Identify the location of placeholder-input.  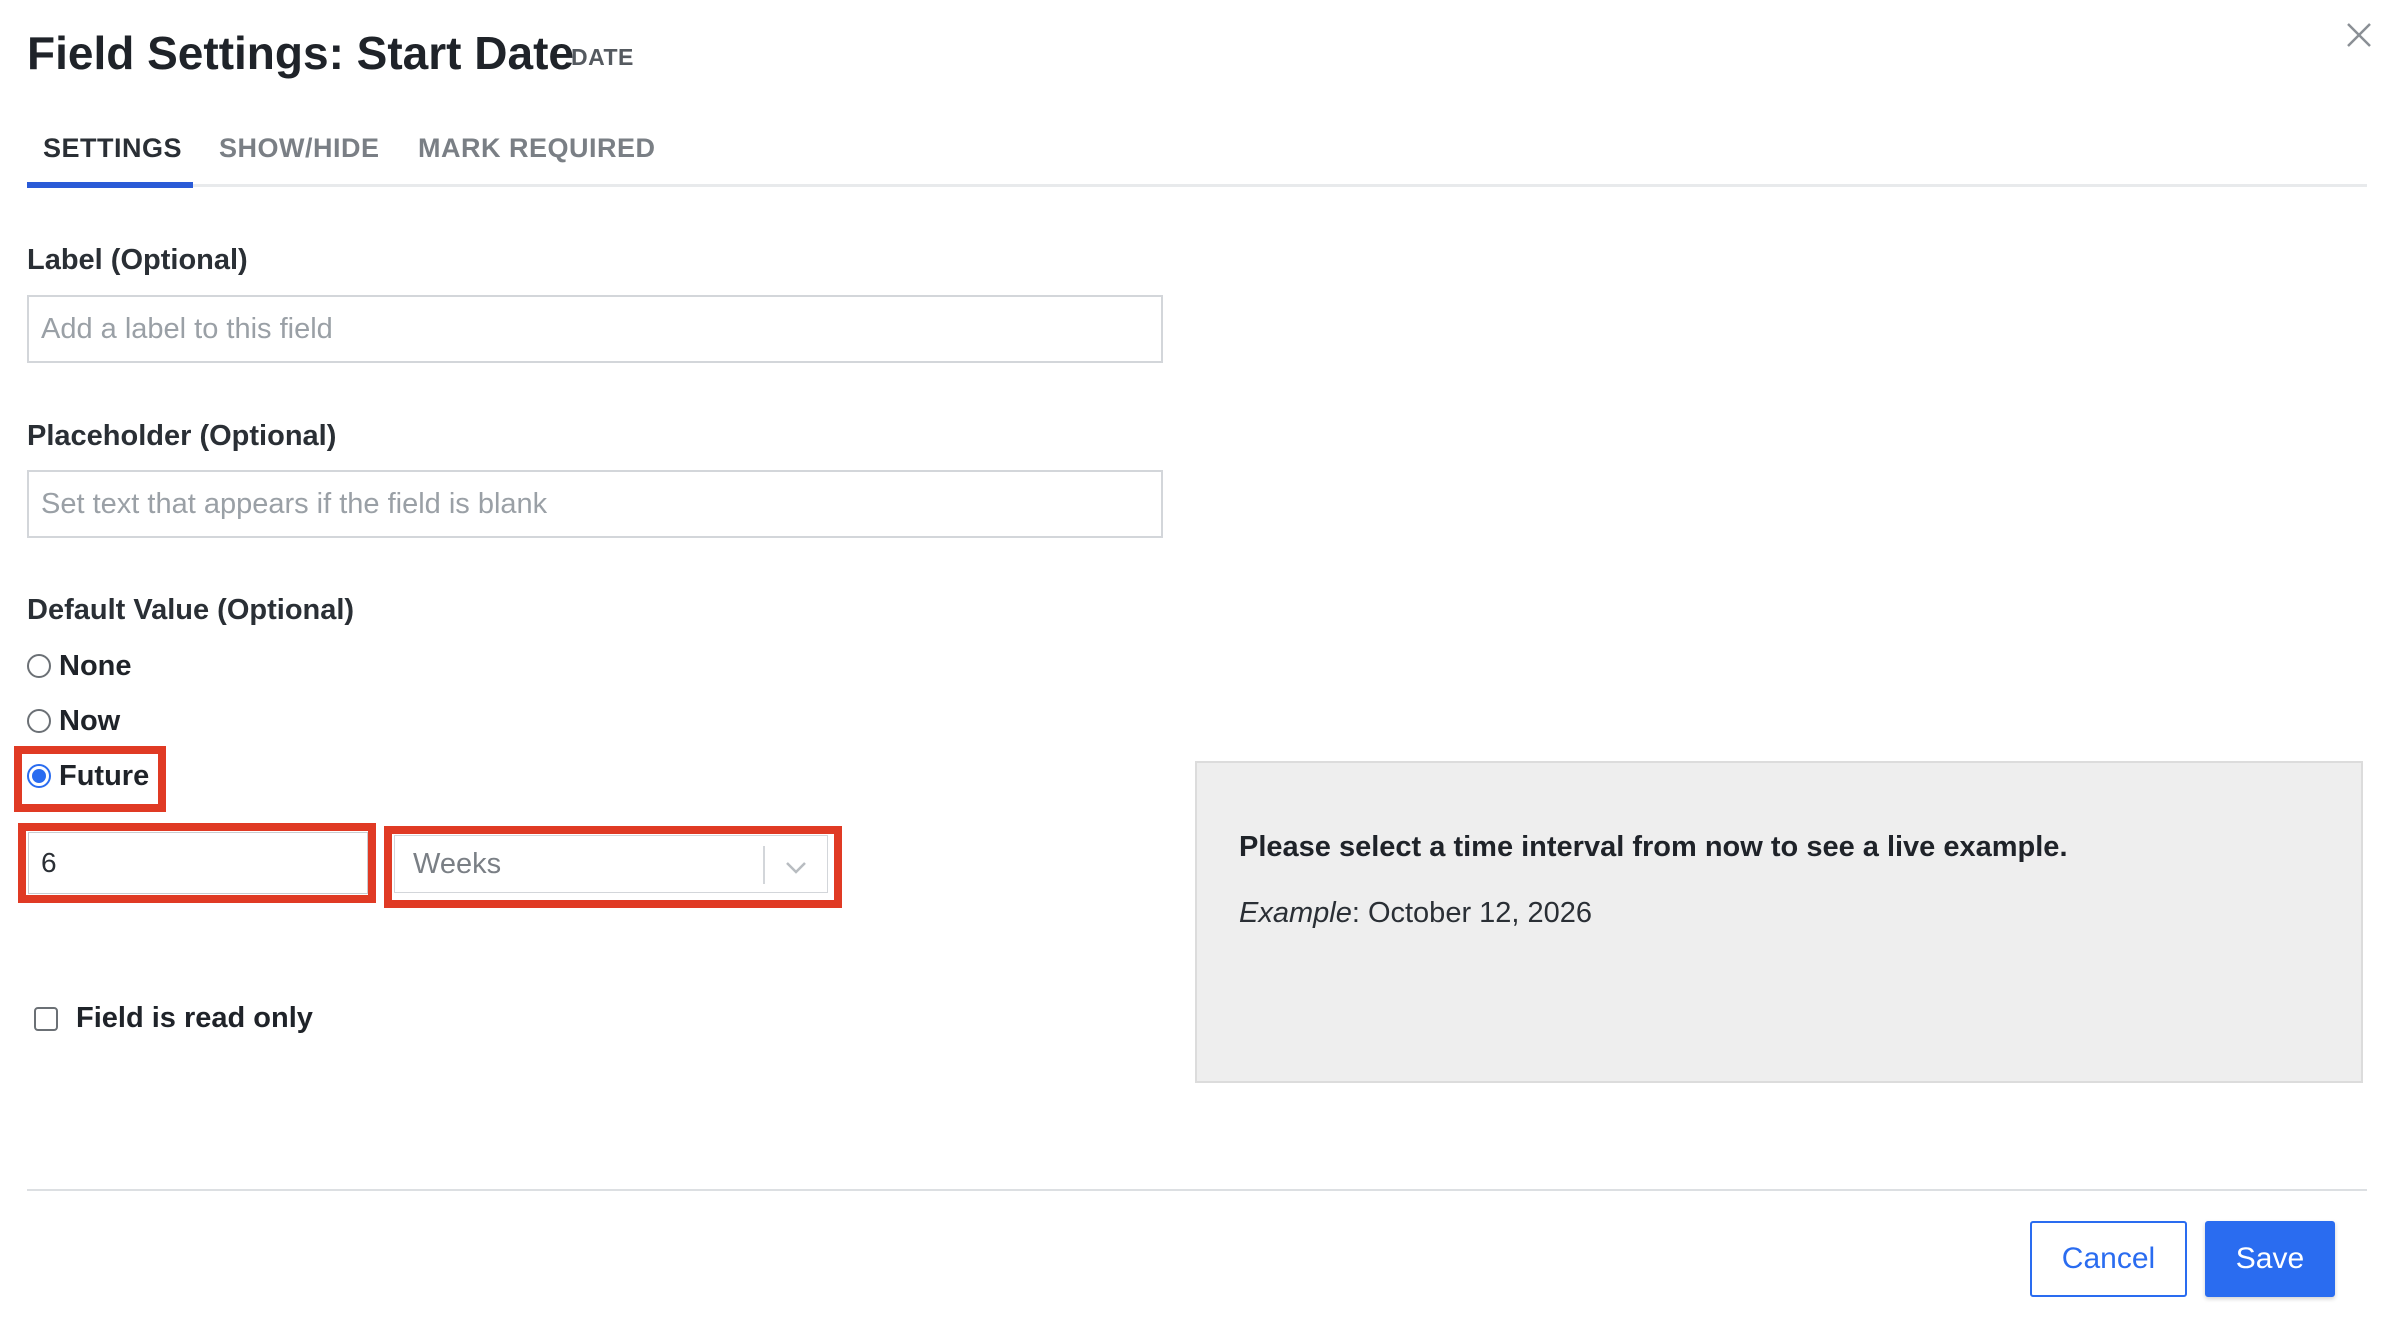
(595, 504).